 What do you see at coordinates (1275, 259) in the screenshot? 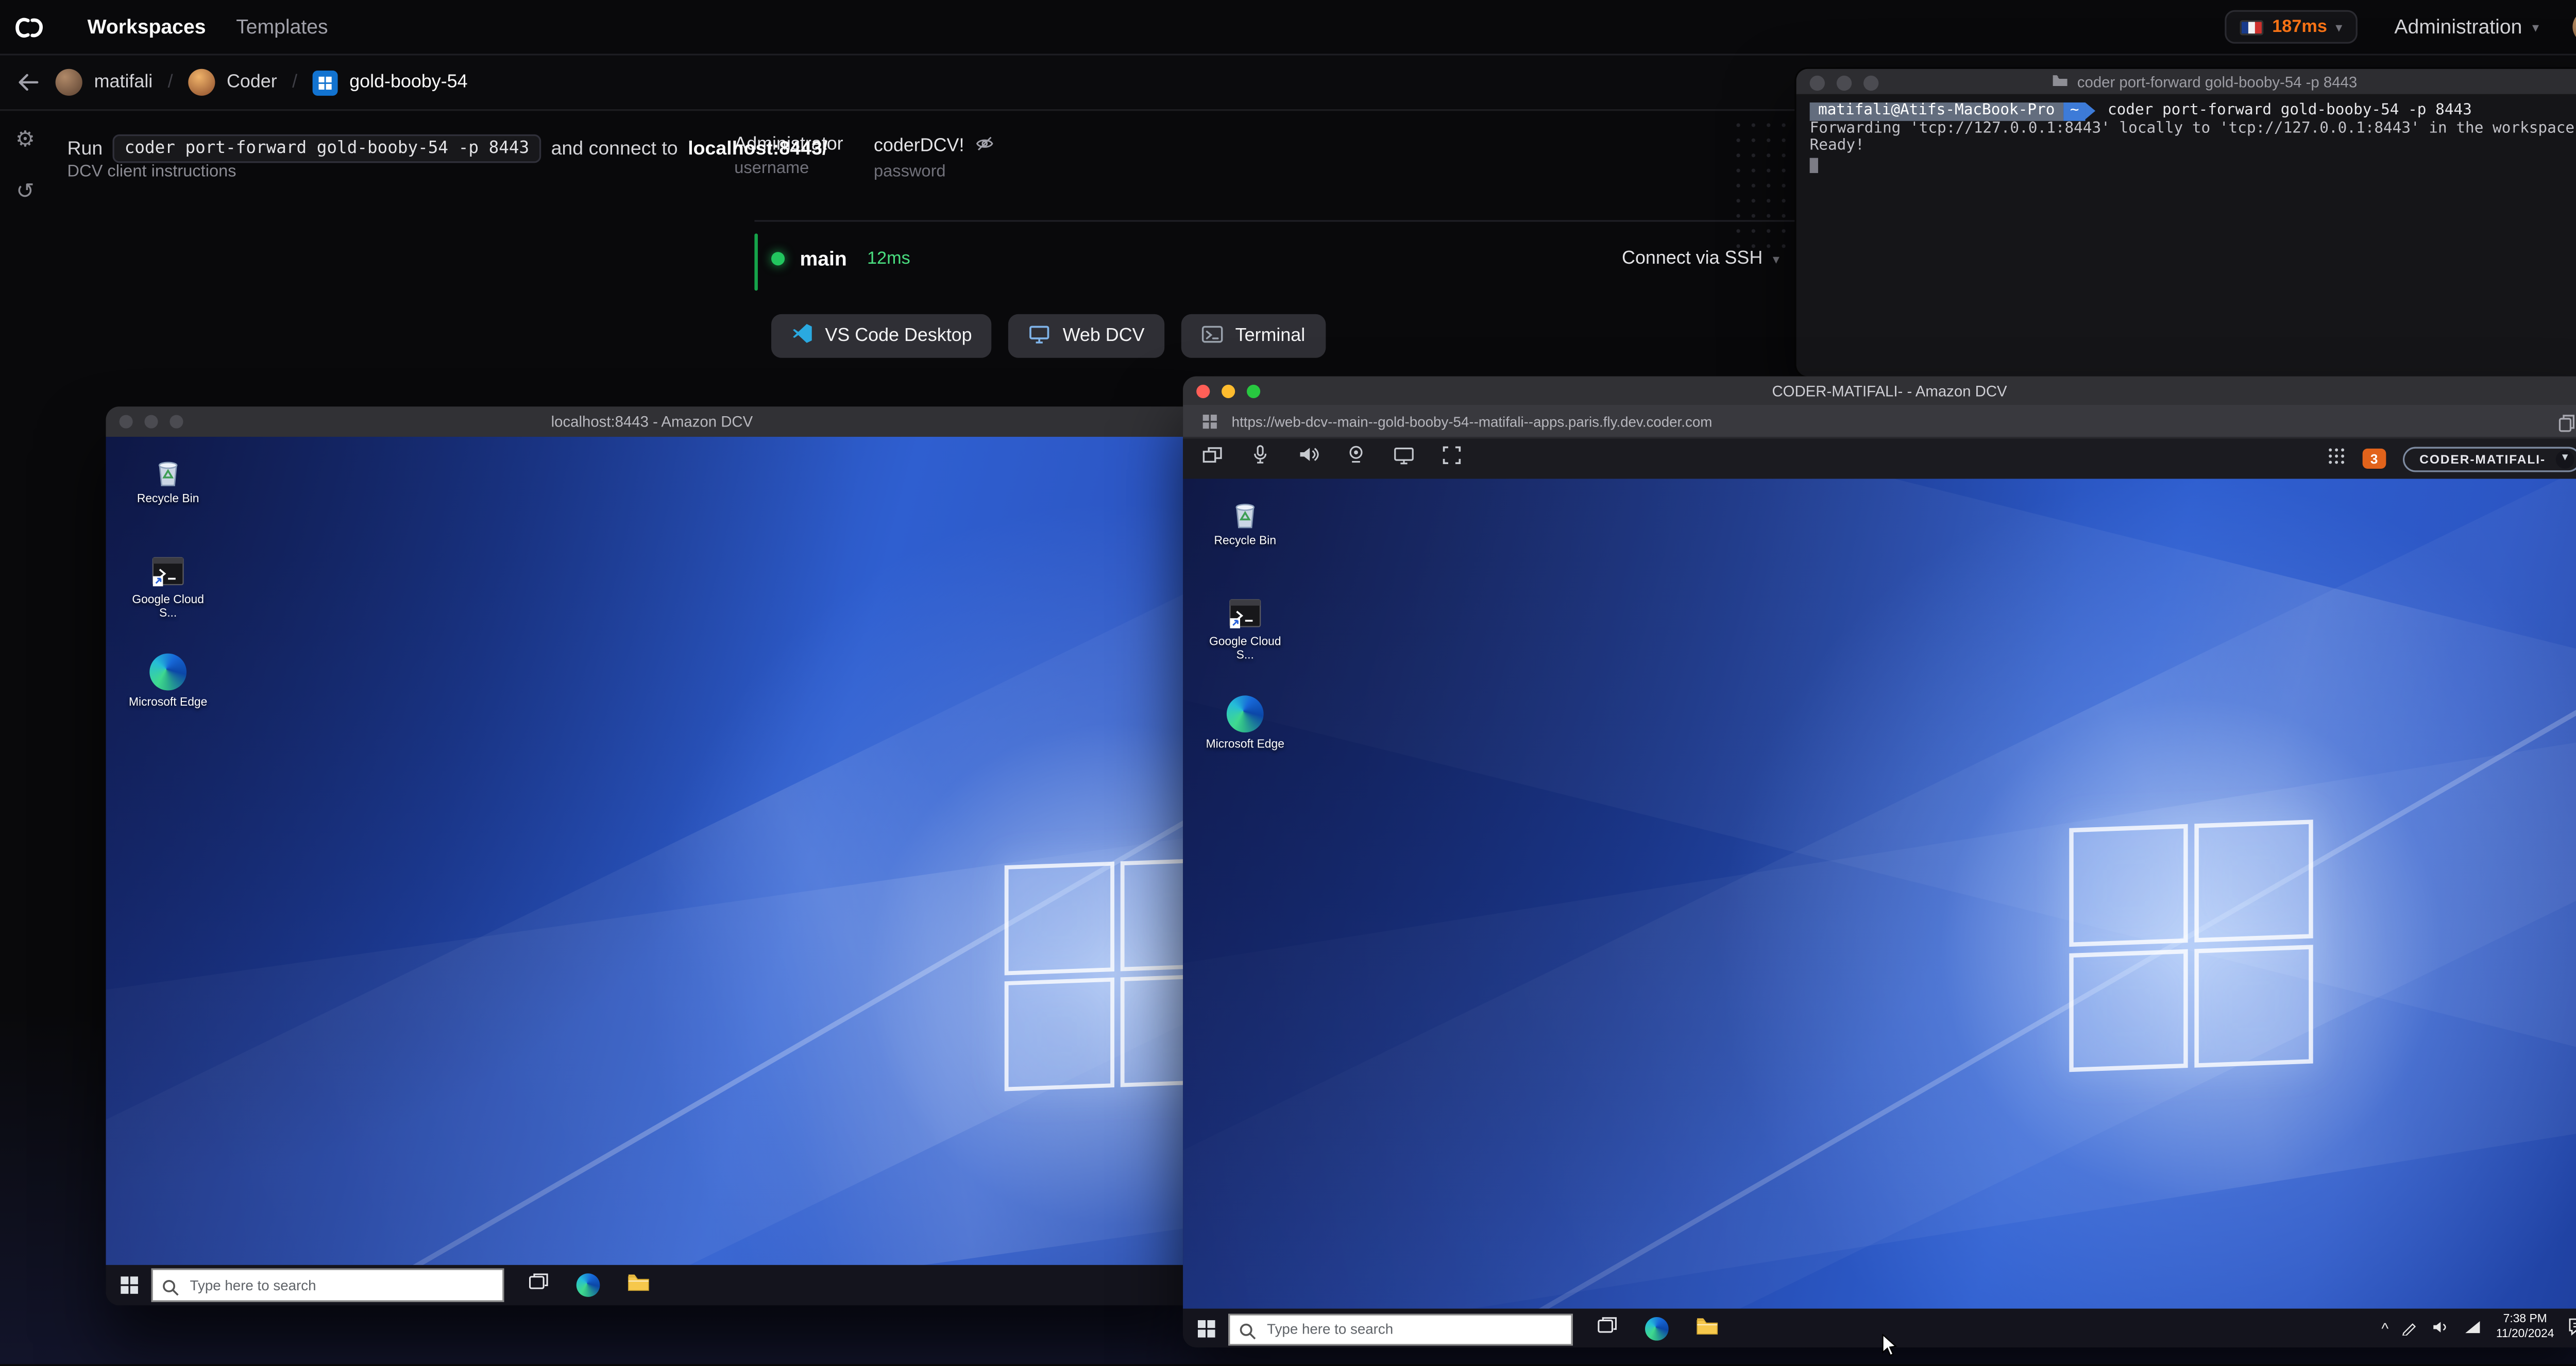
I see `agent-row: main 12ms Connect via SSH ▾` at bounding box center [1275, 259].